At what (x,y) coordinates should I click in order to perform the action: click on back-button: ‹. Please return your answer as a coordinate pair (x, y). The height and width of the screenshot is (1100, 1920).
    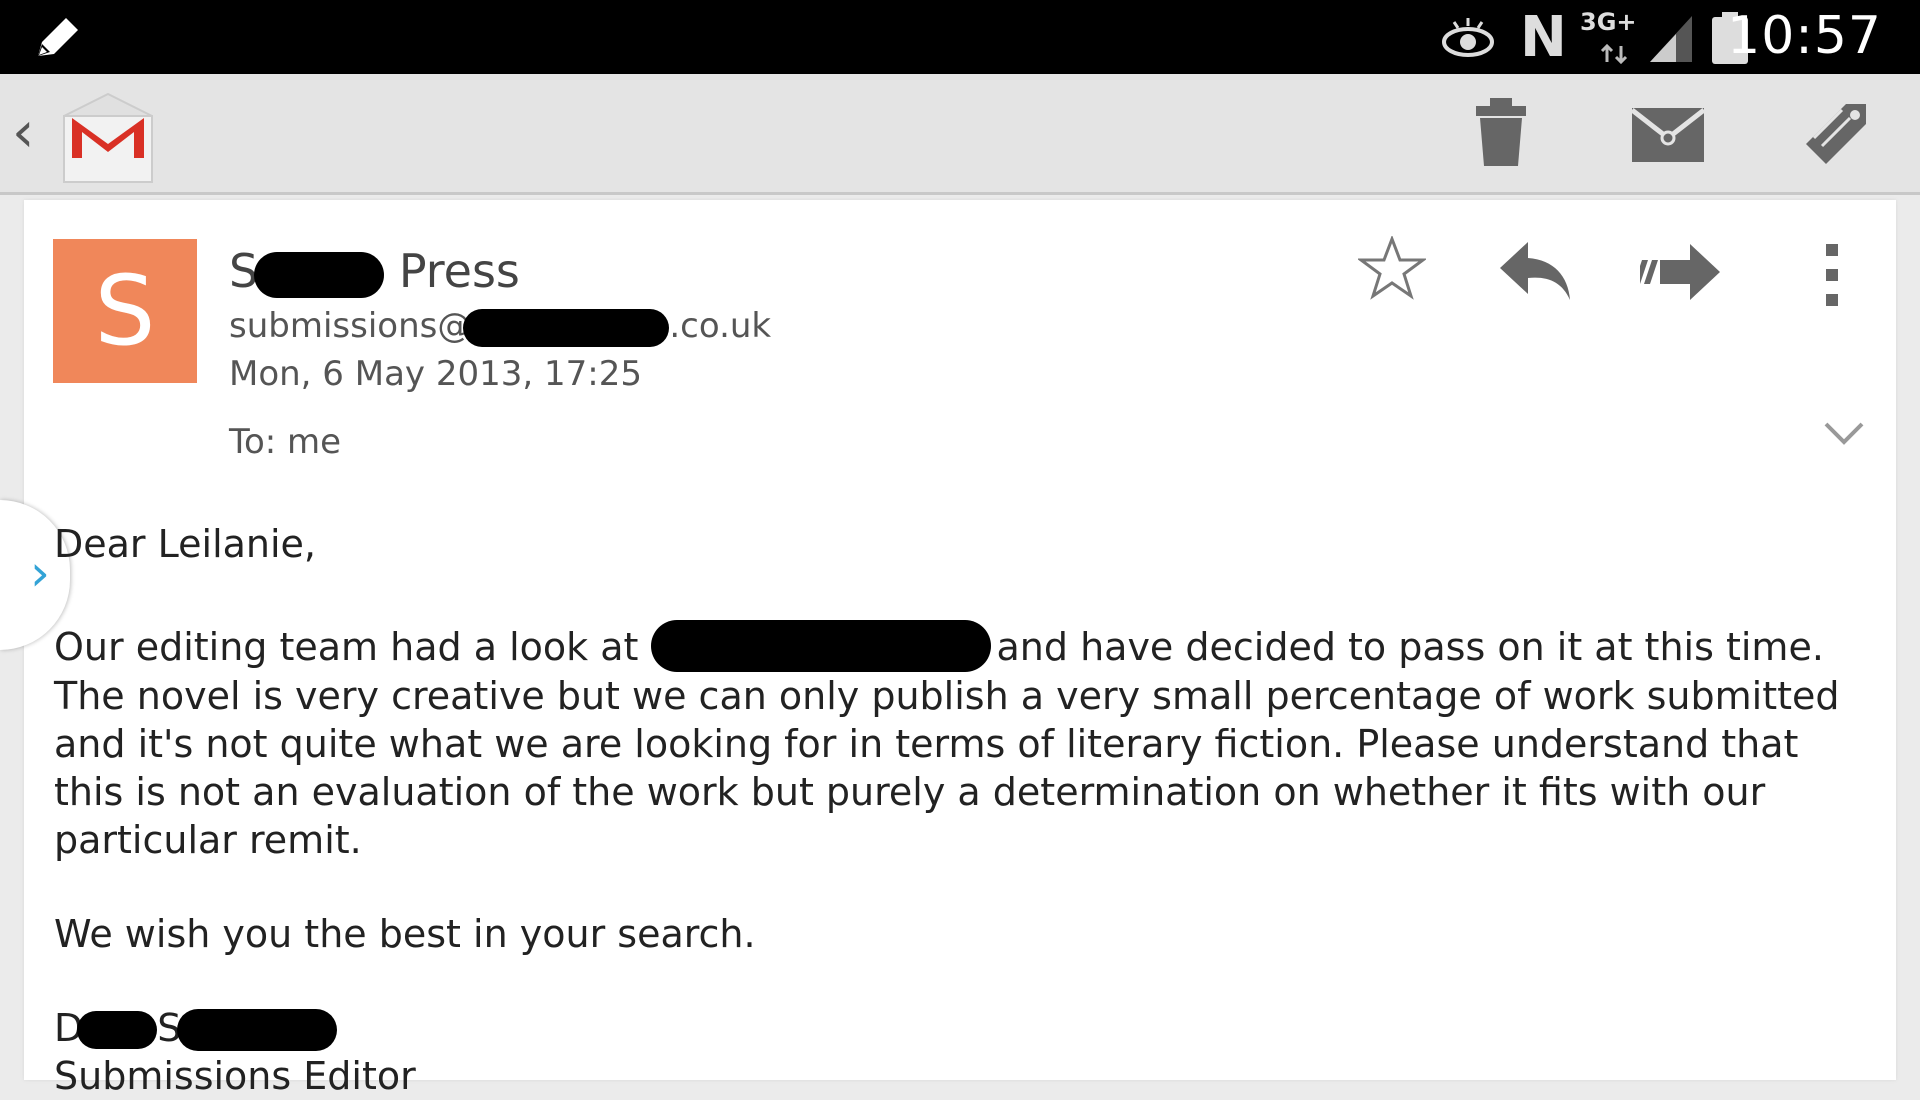
    Looking at the image, I should click on (23, 132).